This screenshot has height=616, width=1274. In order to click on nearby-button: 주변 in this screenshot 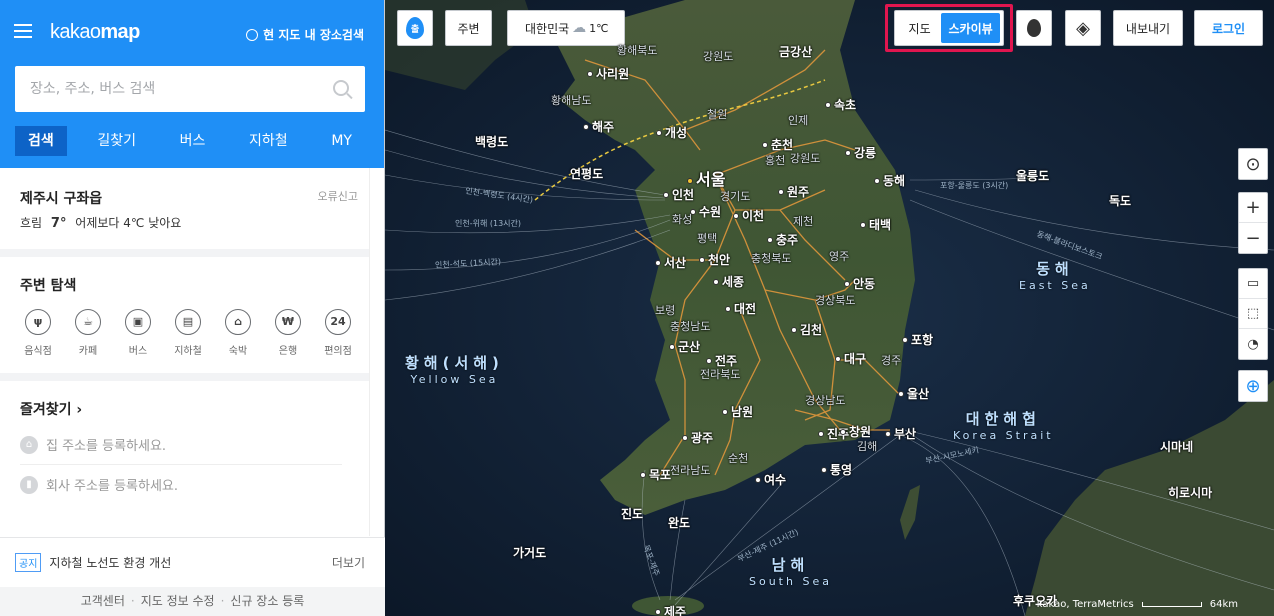, I will do `click(468, 28)`.